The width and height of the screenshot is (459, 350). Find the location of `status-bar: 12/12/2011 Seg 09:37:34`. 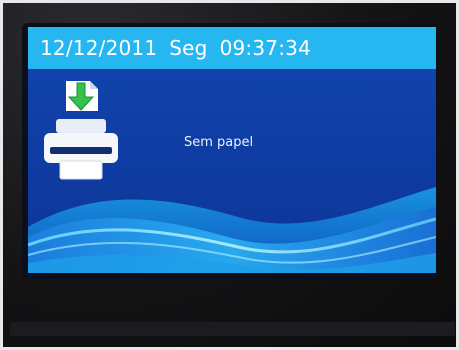

status-bar: 12/12/2011 Seg 09:37:34 is located at coordinates (232, 48).